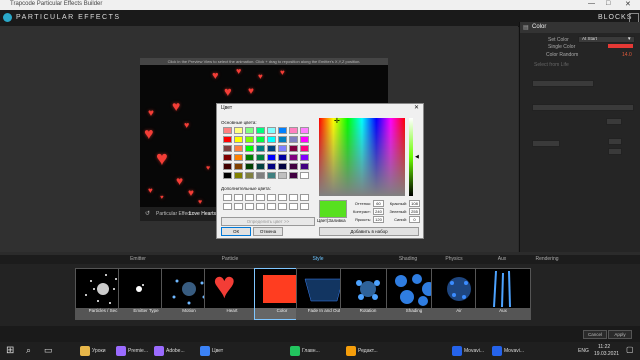 The width and height of the screenshot is (640, 360). What do you see at coordinates (28, 350) in the screenshot?
I see `search-icon: ⌕` at bounding box center [28, 350].